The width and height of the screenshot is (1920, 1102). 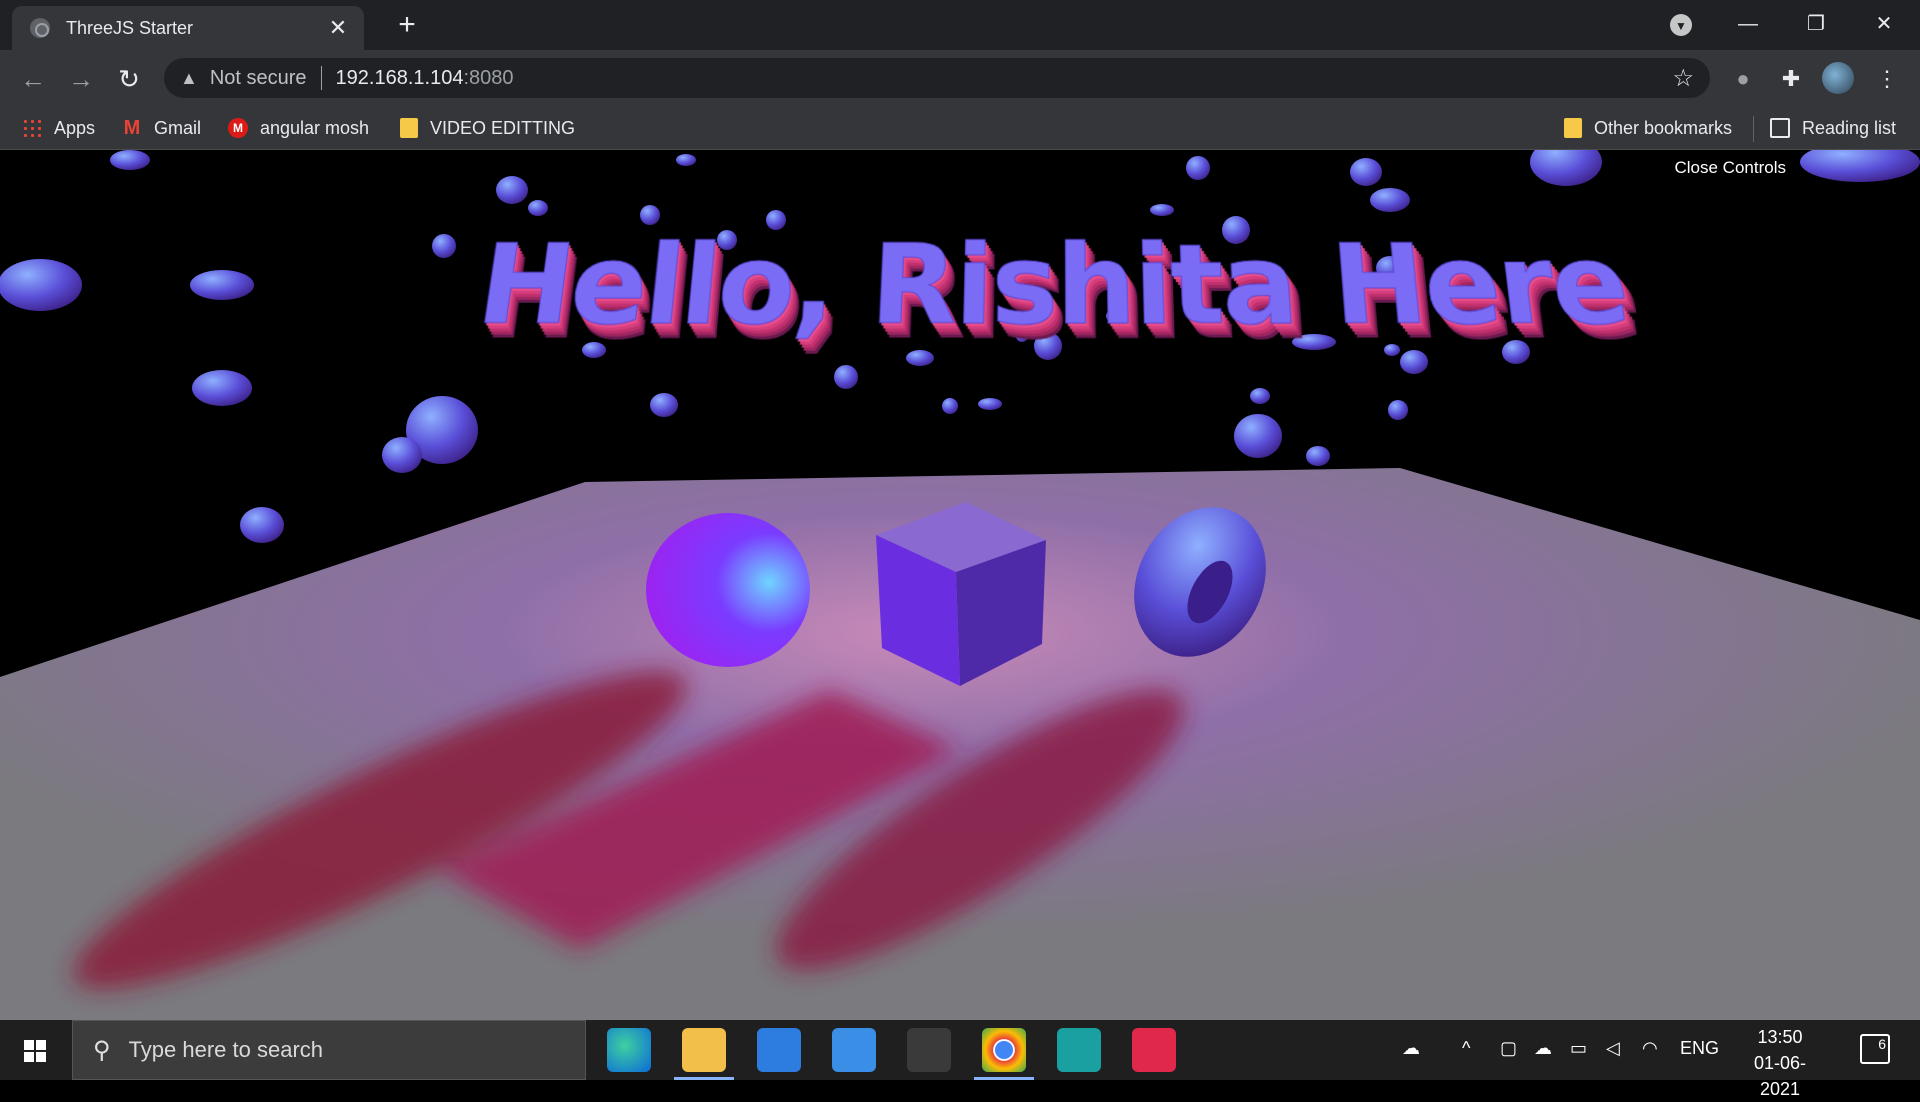 What do you see at coordinates (929, 1050) in the screenshot?
I see `app-icon` at bounding box center [929, 1050].